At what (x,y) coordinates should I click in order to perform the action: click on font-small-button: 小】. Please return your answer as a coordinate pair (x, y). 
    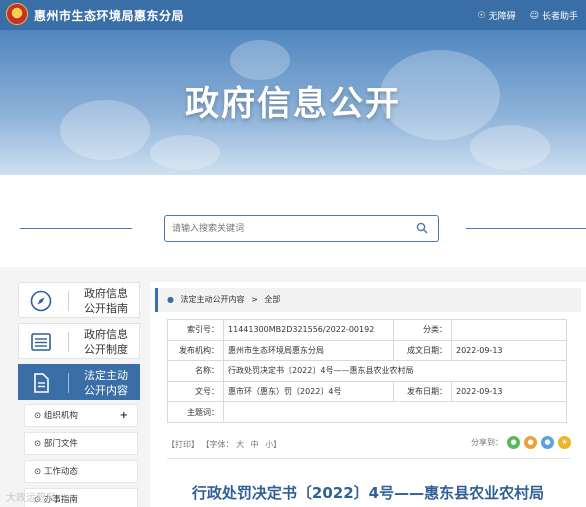
    Looking at the image, I should click on (273, 444).